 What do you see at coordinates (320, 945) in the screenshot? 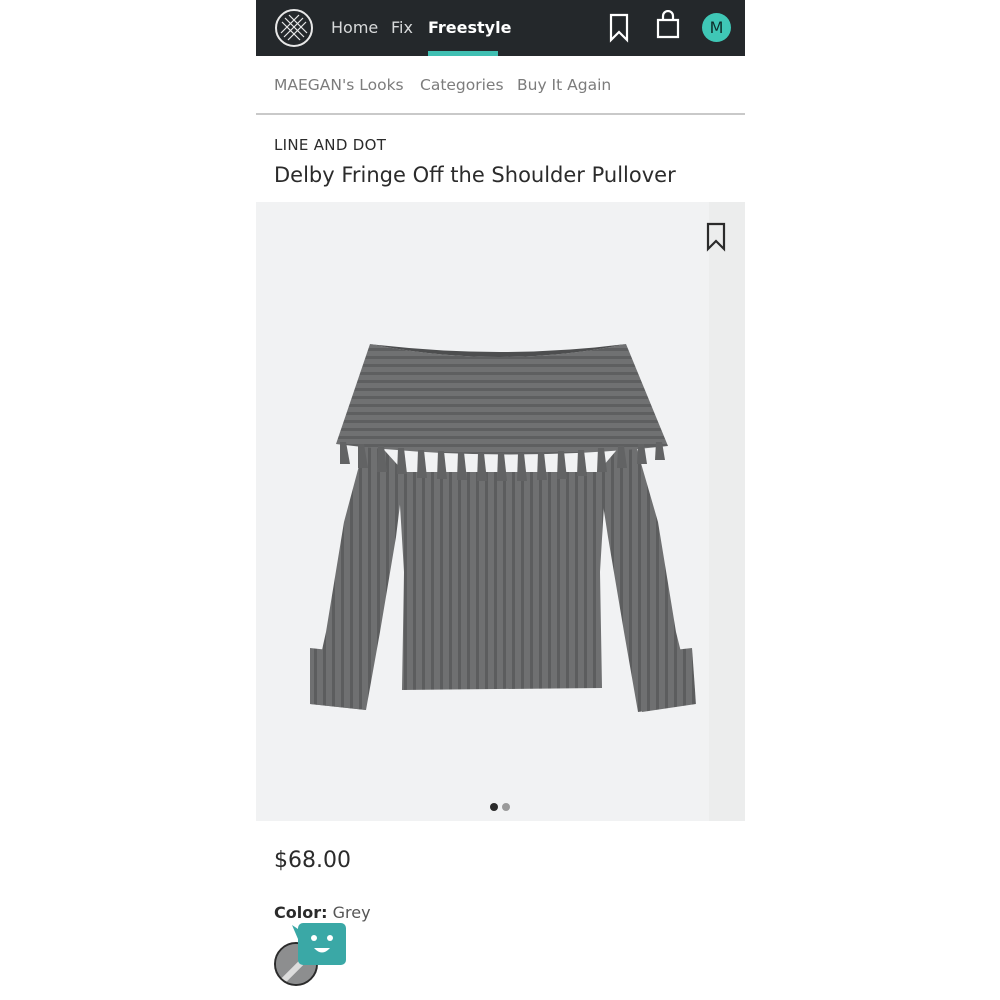
I see `chat-bot-icon` at bounding box center [320, 945].